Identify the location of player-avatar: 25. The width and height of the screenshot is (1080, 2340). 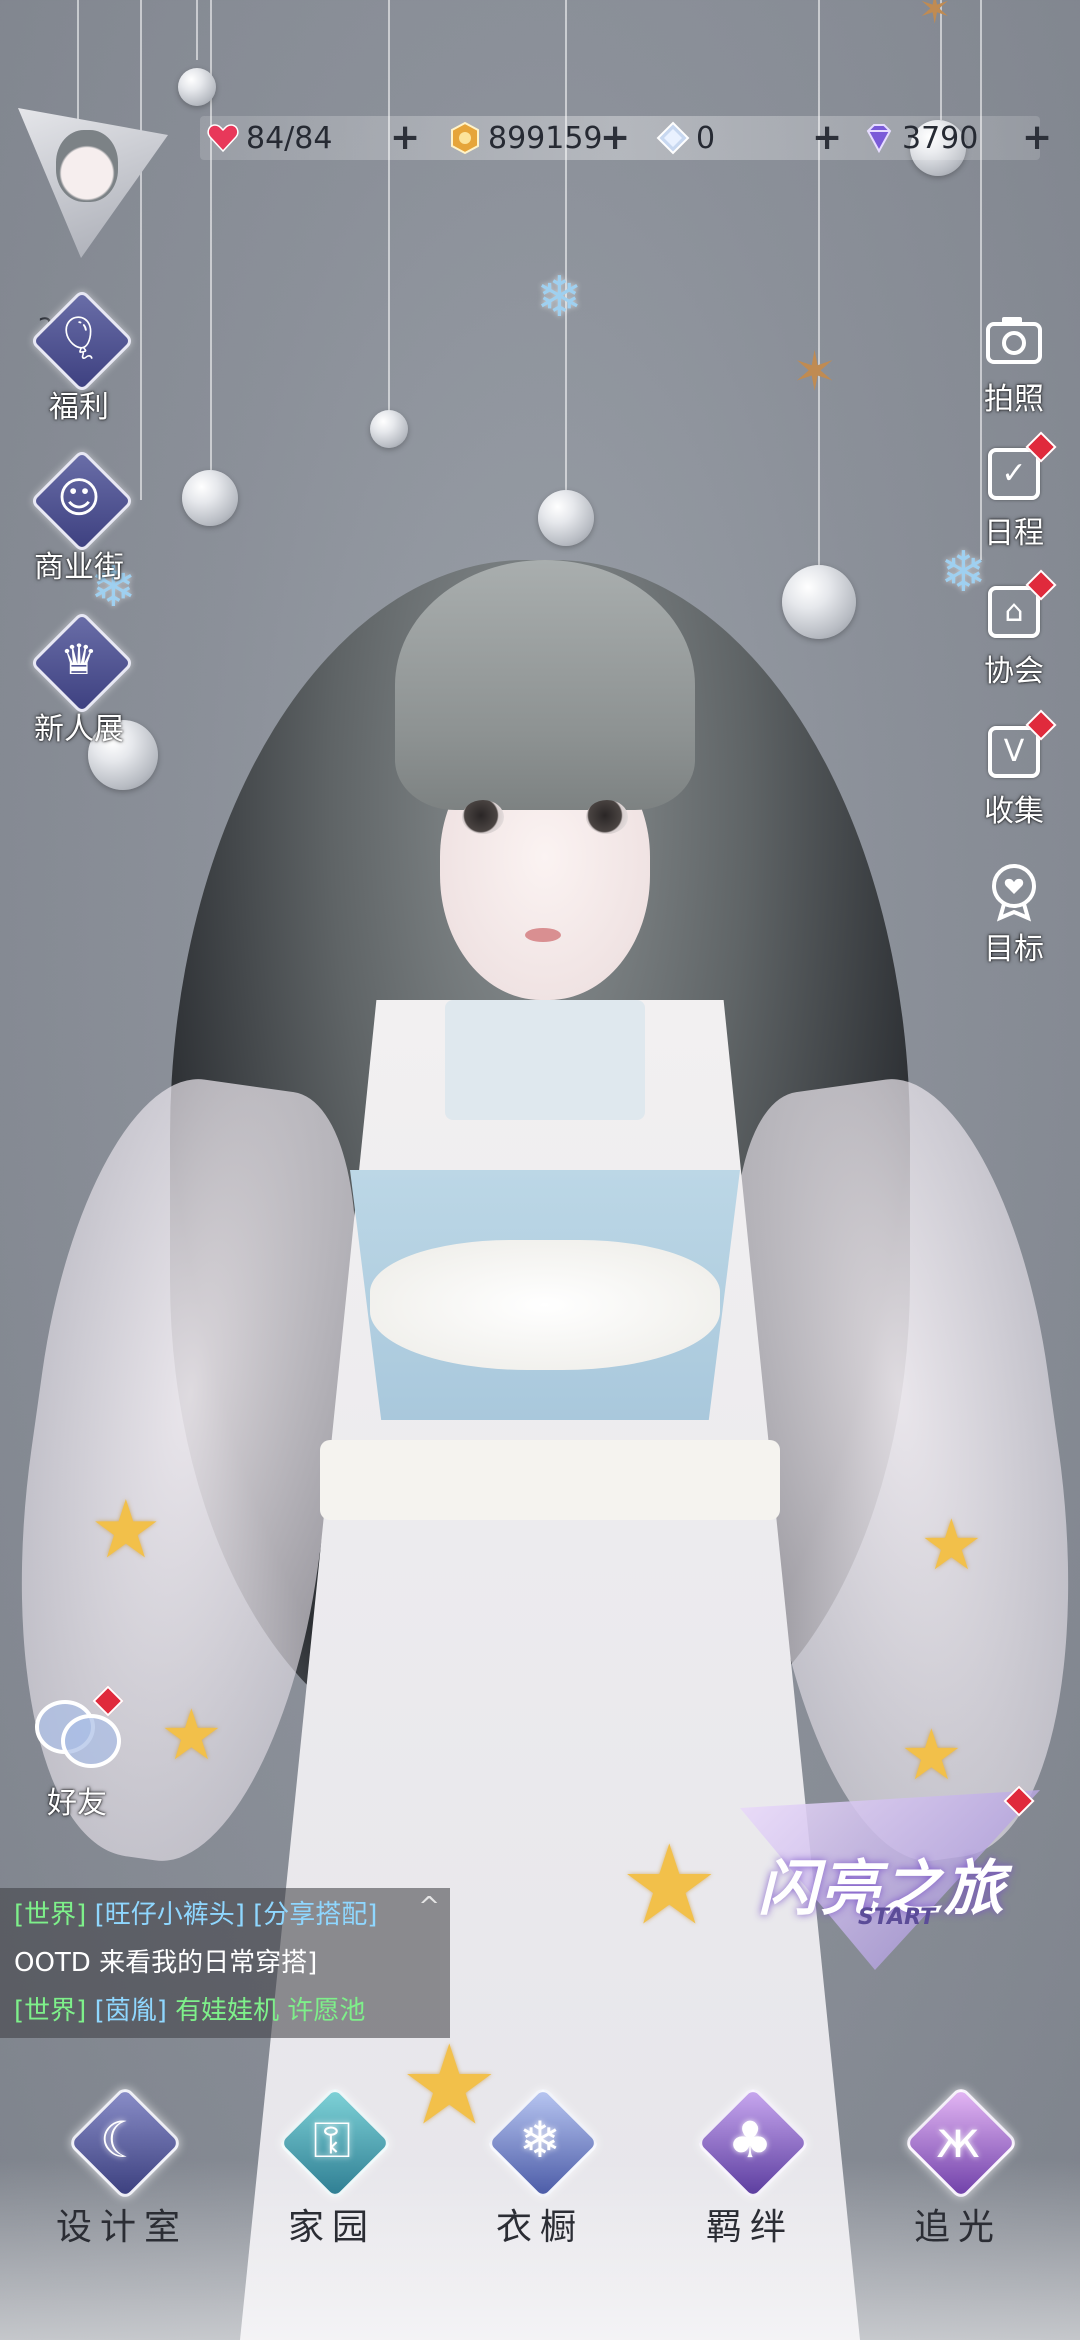
(93, 224).